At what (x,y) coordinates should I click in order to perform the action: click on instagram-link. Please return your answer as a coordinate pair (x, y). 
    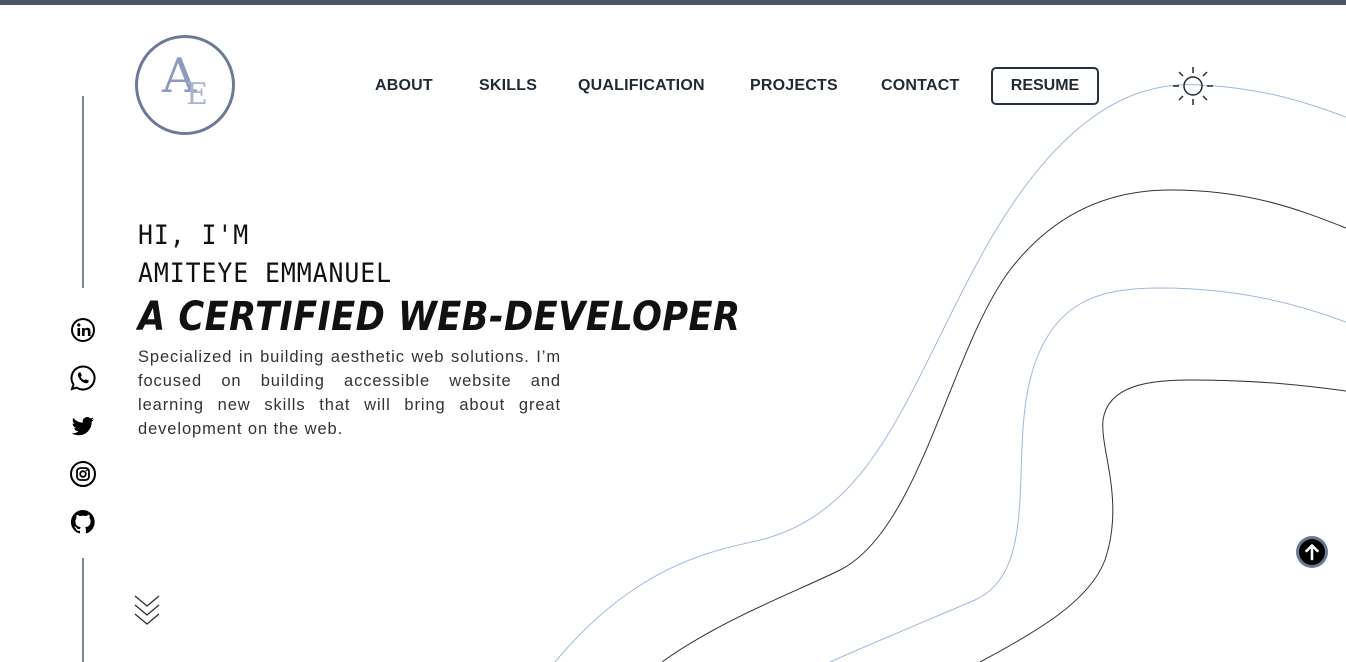
    Looking at the image, I should click on (83, 474).